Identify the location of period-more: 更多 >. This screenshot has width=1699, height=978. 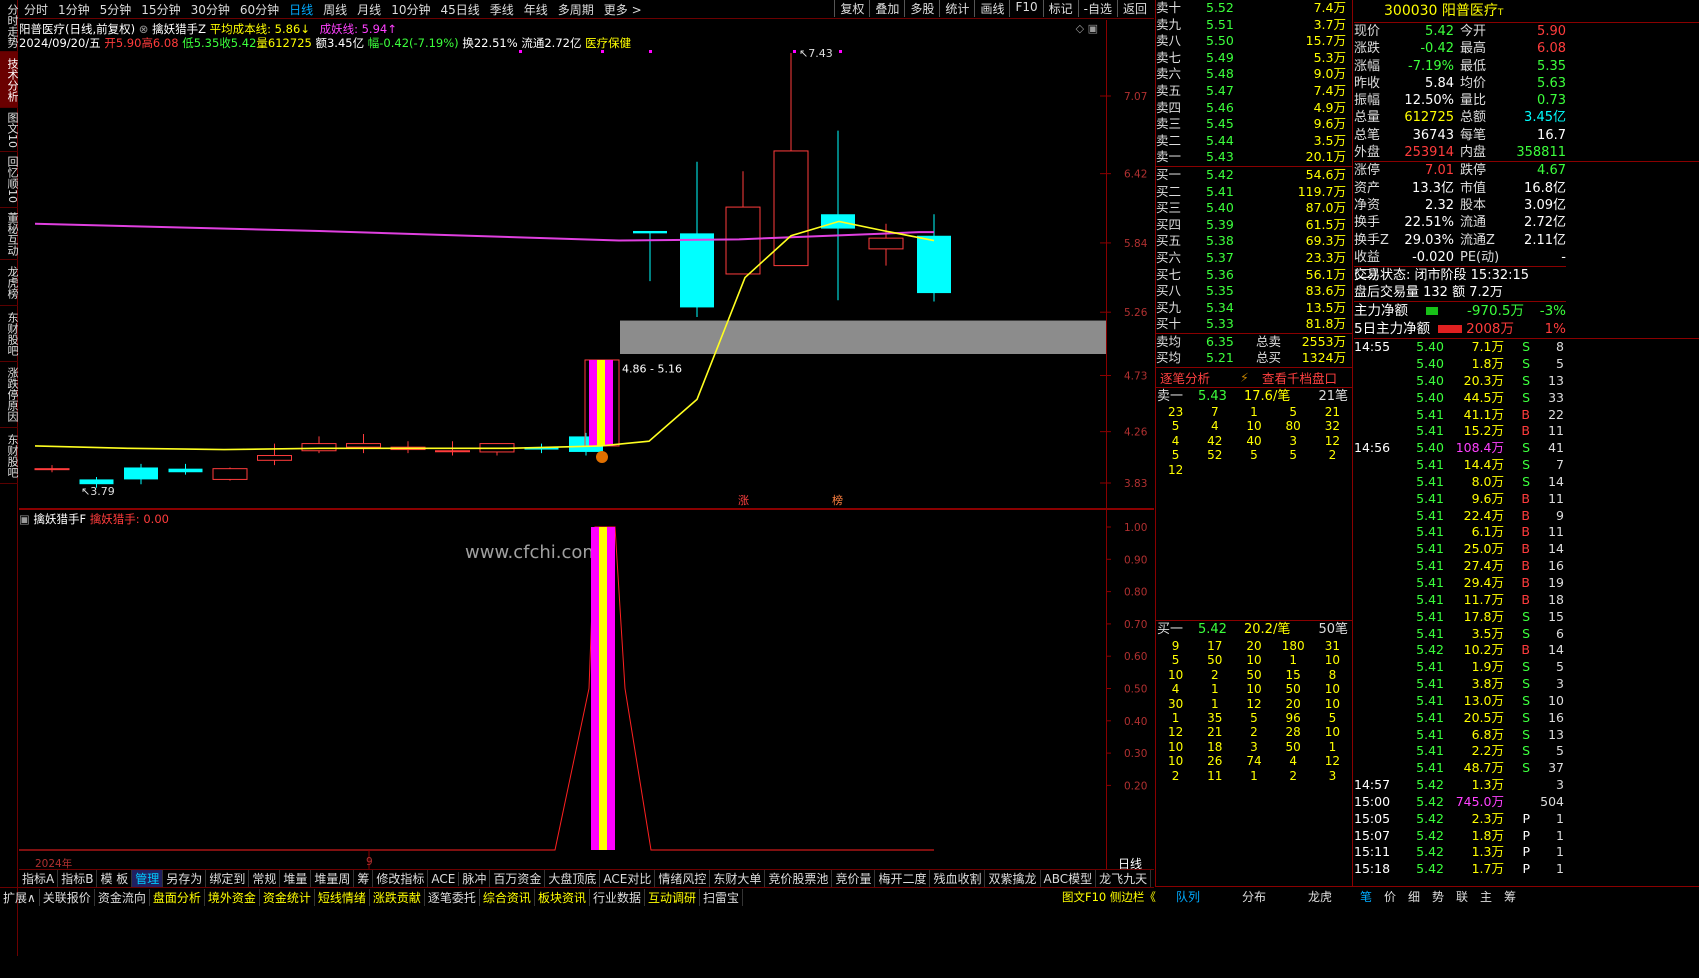
(623, 9).